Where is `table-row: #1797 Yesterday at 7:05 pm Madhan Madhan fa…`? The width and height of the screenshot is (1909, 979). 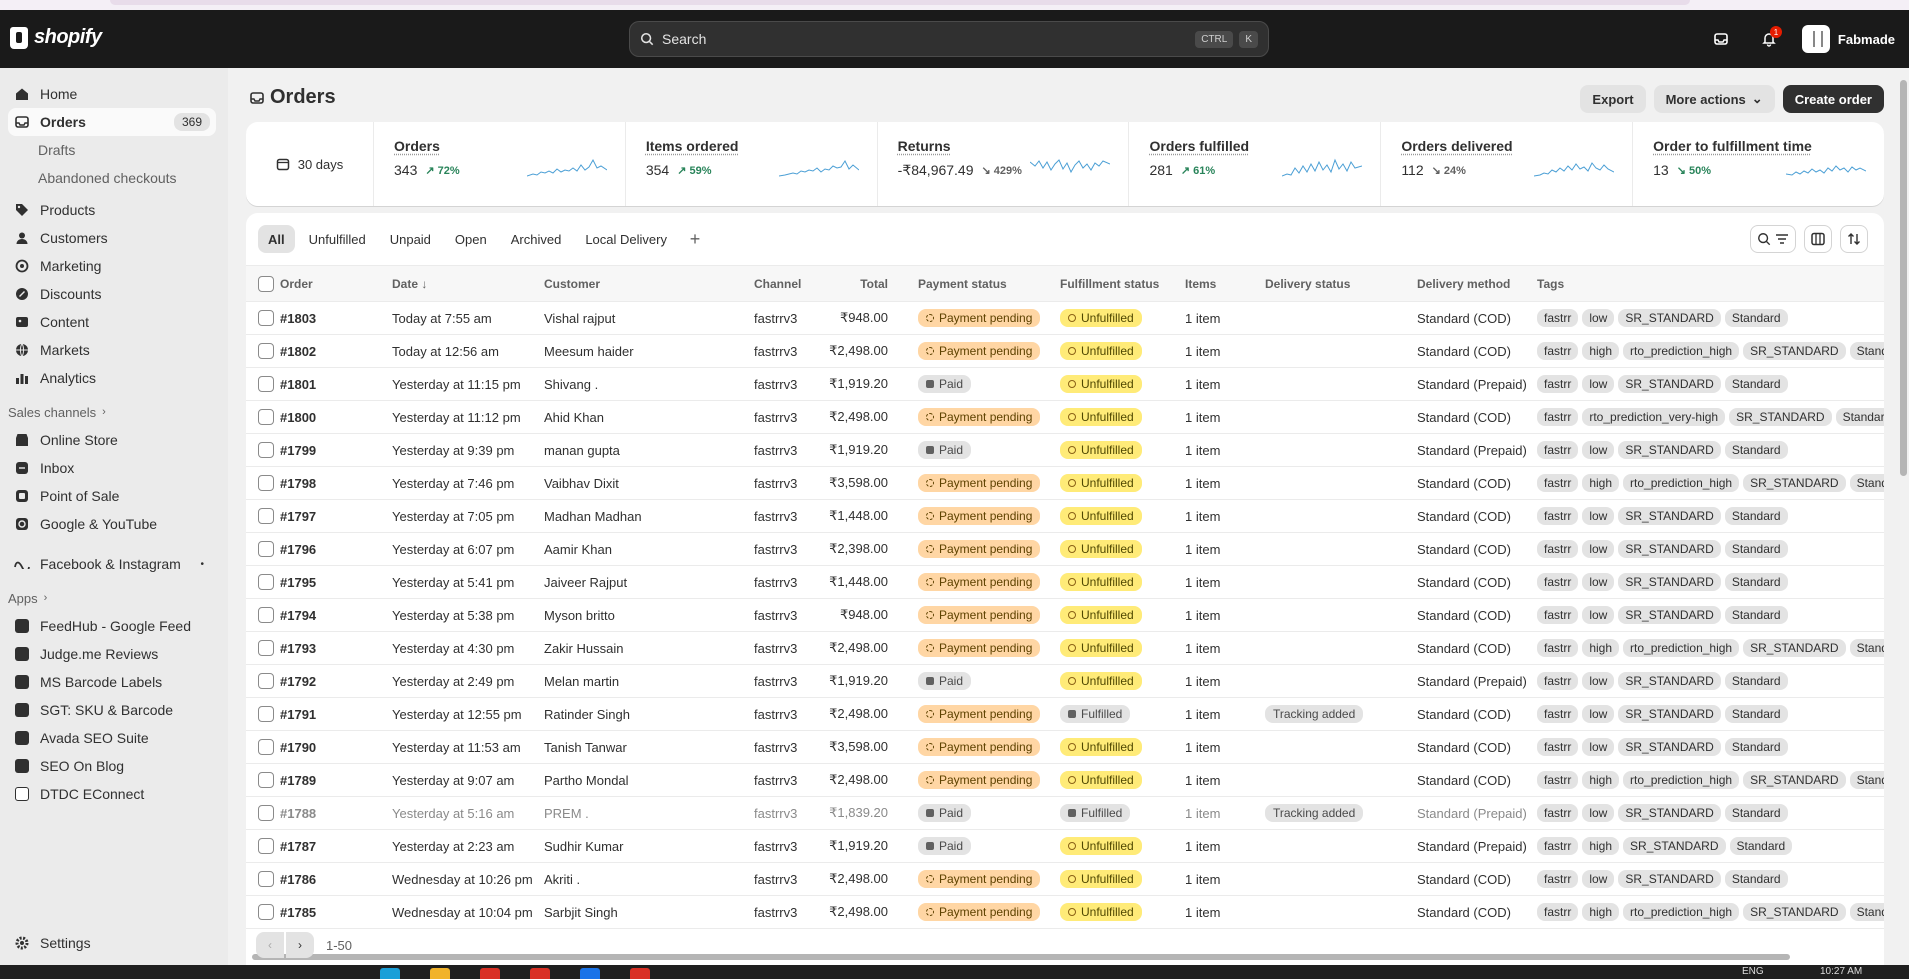
table-row: #1797 Yesterday at 7:05 pm Madhan Madhan fa… is located at coordinates (1065, 516).